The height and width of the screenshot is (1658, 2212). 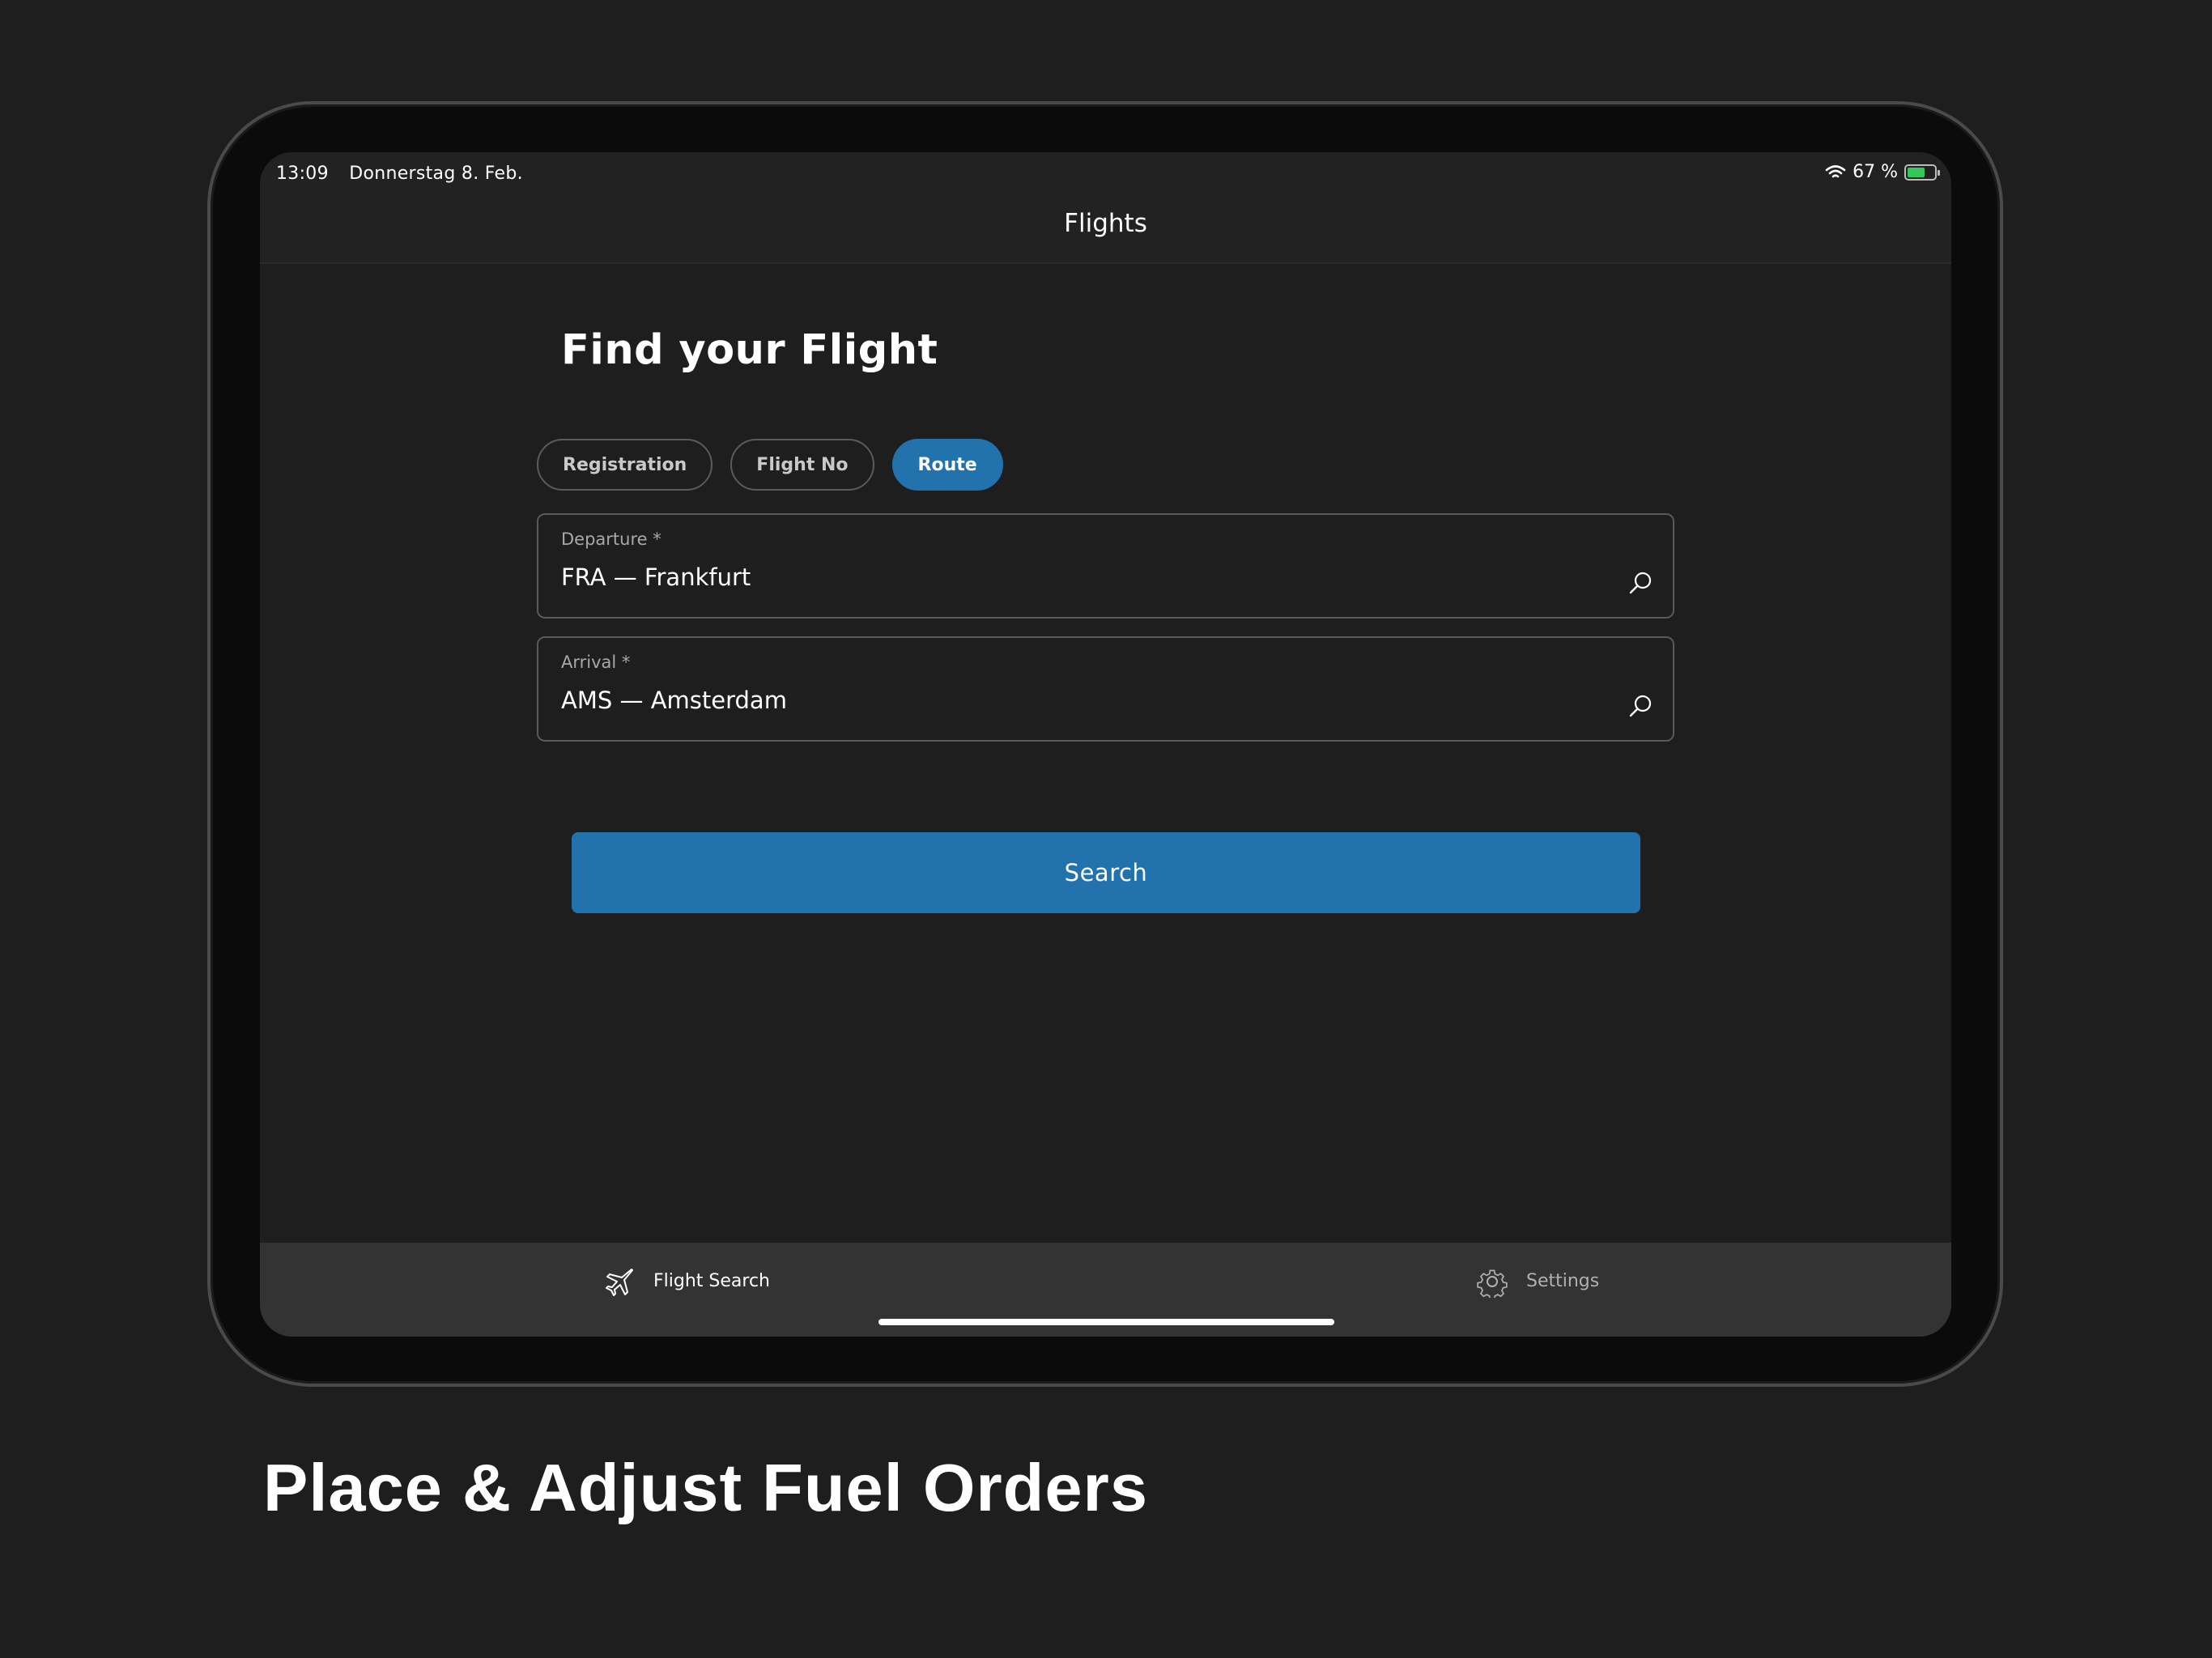 I want to click on status-bar-left: 13:09 Donnerstag 8. Feb., so click(x=407, y=174).